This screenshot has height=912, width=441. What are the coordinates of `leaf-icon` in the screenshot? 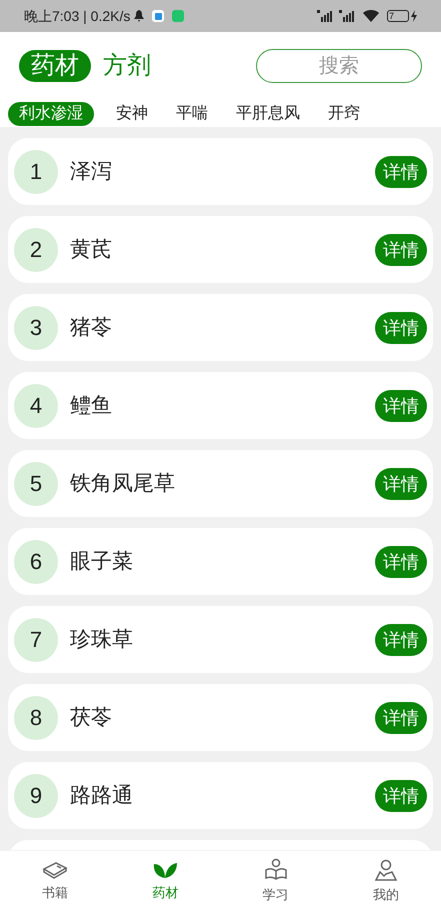 It's located at (165, 870).